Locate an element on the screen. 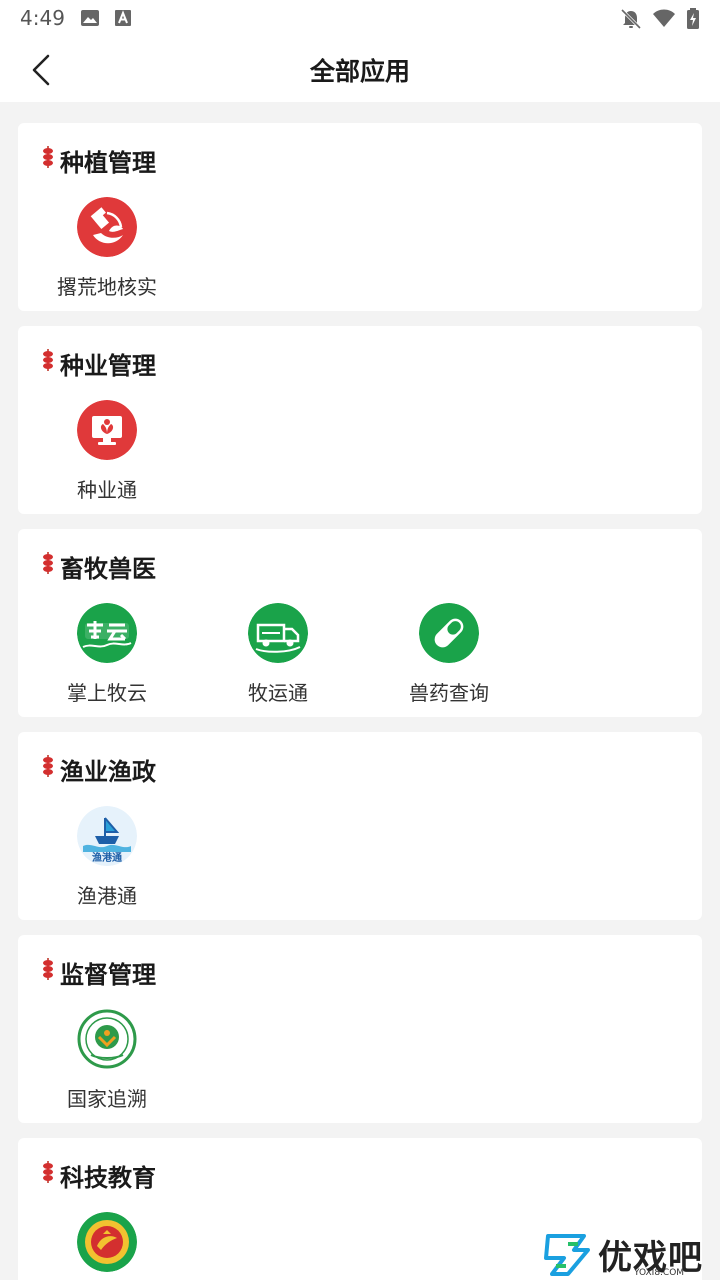 The height and width of the screenshot is (1280, 720). app-label: 国家追溯 is located at coordinates (107, 1099).